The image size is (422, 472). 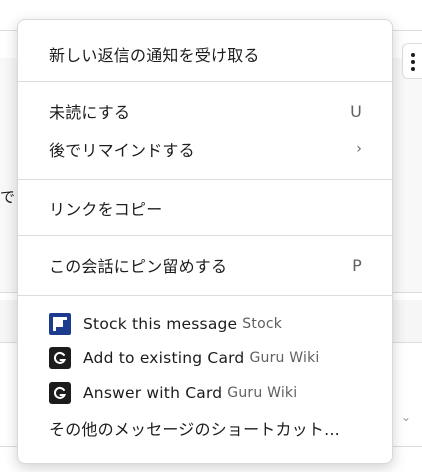 I want to click on app-action-name: Stock this message, so click(x=160, y=324).